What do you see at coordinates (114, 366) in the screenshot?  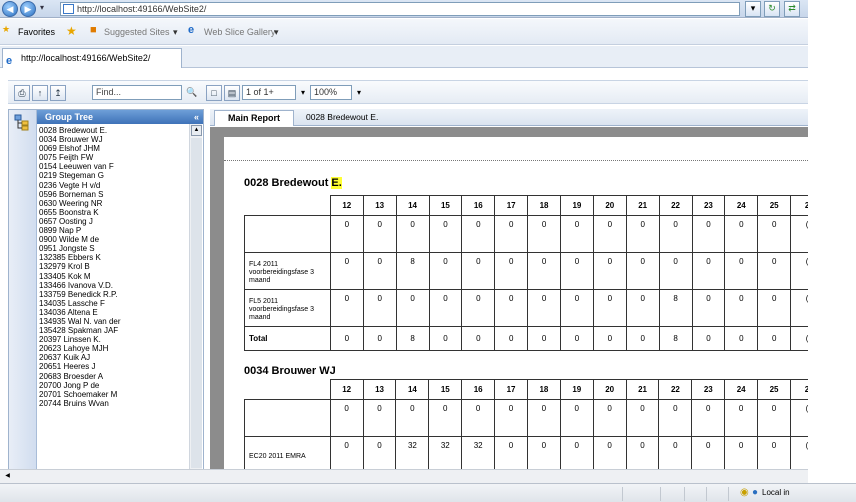 I see `group-tree-item: 20651 Heeres J` at bounding box center [114, 366].